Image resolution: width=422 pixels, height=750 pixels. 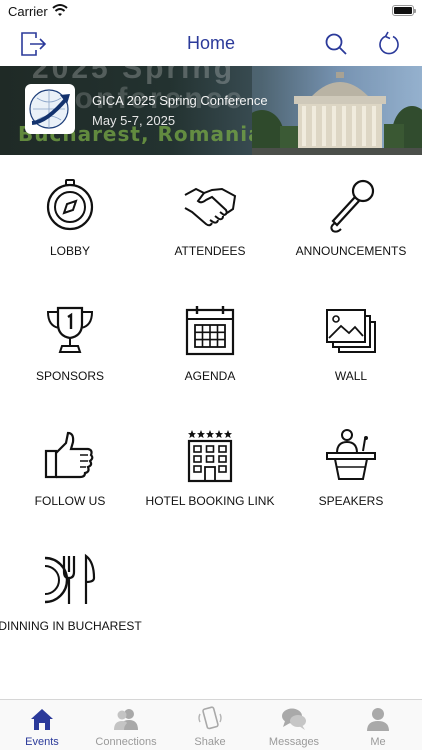 I want to click on tab-label: Shake, so click(x=210, y=742).